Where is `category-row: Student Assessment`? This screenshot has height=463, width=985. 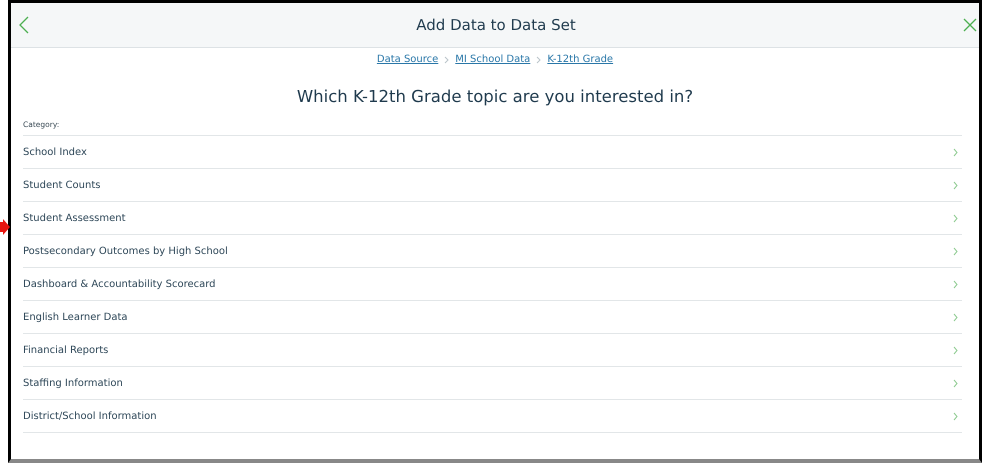 category-row: Student Assessment is located at coordinates (492, 218).